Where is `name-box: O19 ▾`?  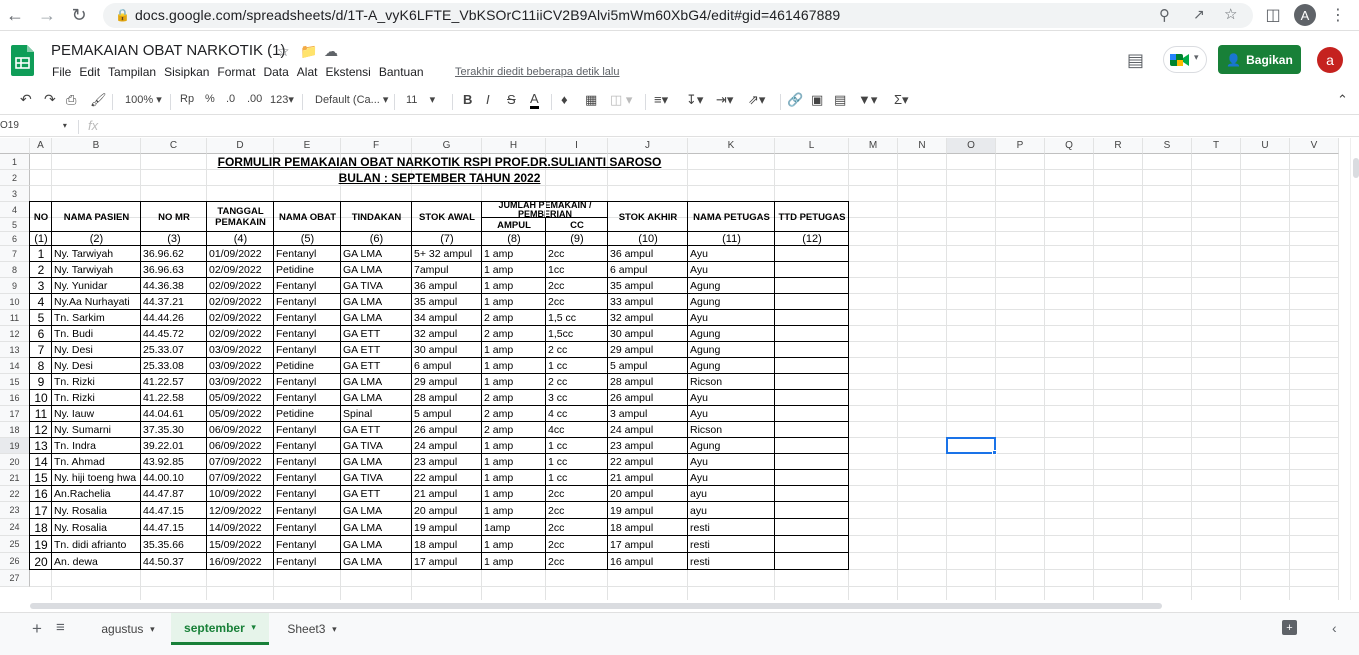 name-box: O19 ▾ is located at coordinates (33, 125).